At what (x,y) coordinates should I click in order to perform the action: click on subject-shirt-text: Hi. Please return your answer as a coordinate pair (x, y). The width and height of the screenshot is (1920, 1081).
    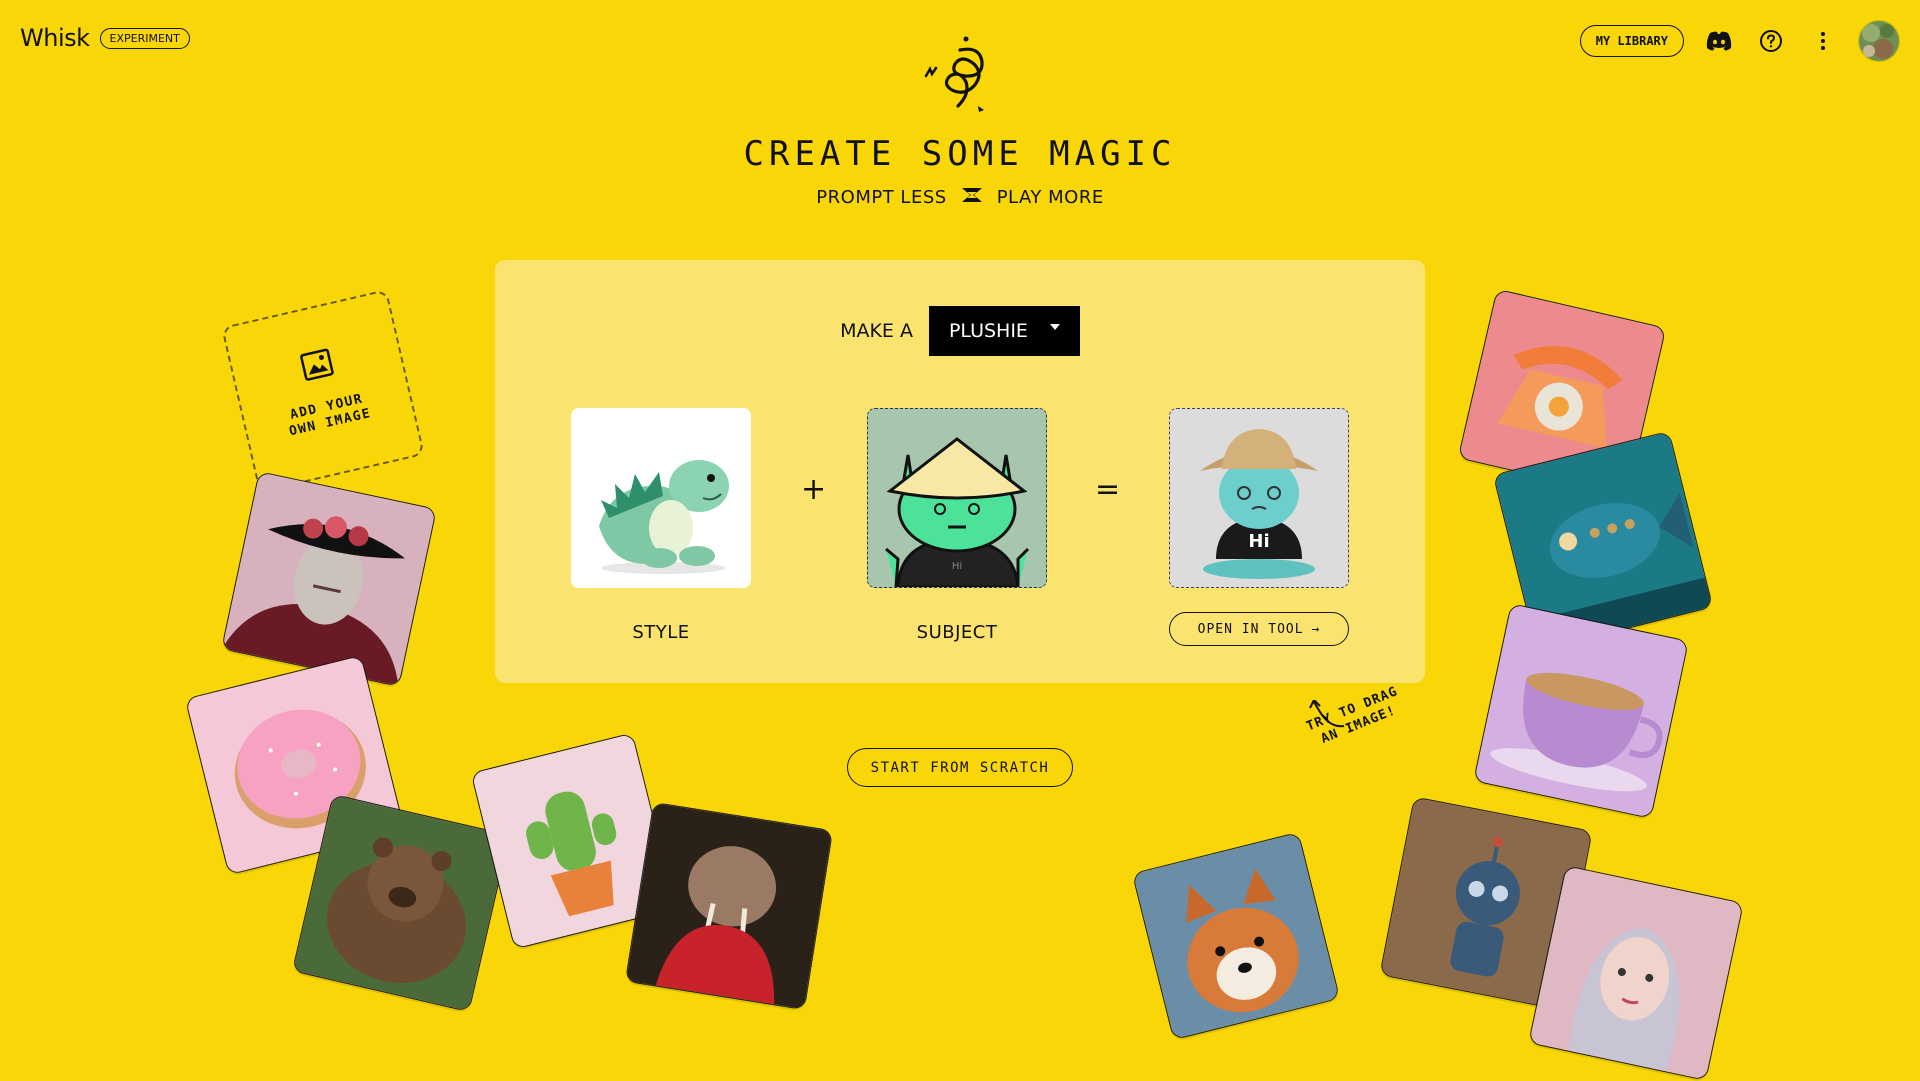
    Looking at the image, I should click on (957, 566).